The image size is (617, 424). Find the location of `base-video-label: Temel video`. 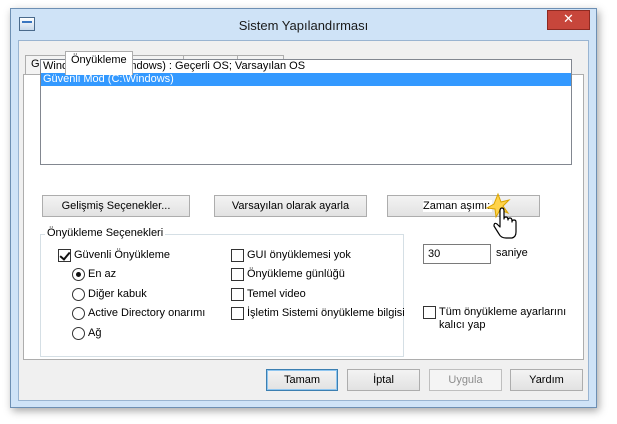

base-video-label: Temel video is located at coordinates (276, 294).